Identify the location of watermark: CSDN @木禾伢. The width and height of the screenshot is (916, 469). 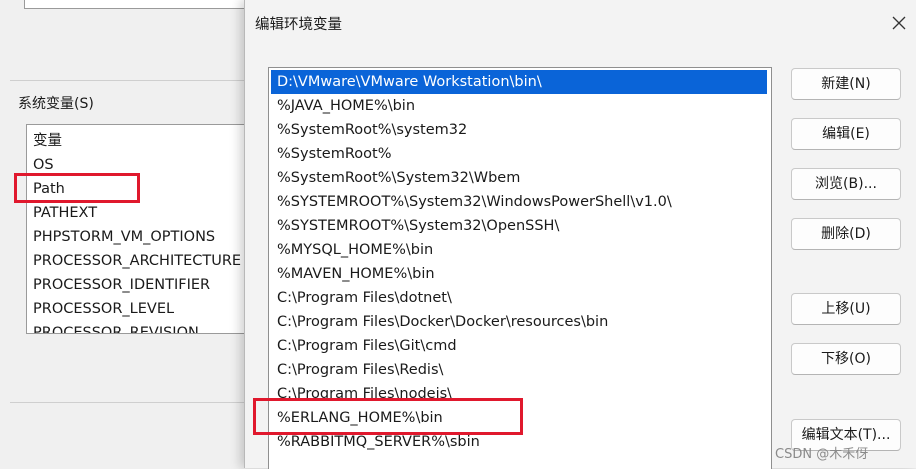
(822, 454).